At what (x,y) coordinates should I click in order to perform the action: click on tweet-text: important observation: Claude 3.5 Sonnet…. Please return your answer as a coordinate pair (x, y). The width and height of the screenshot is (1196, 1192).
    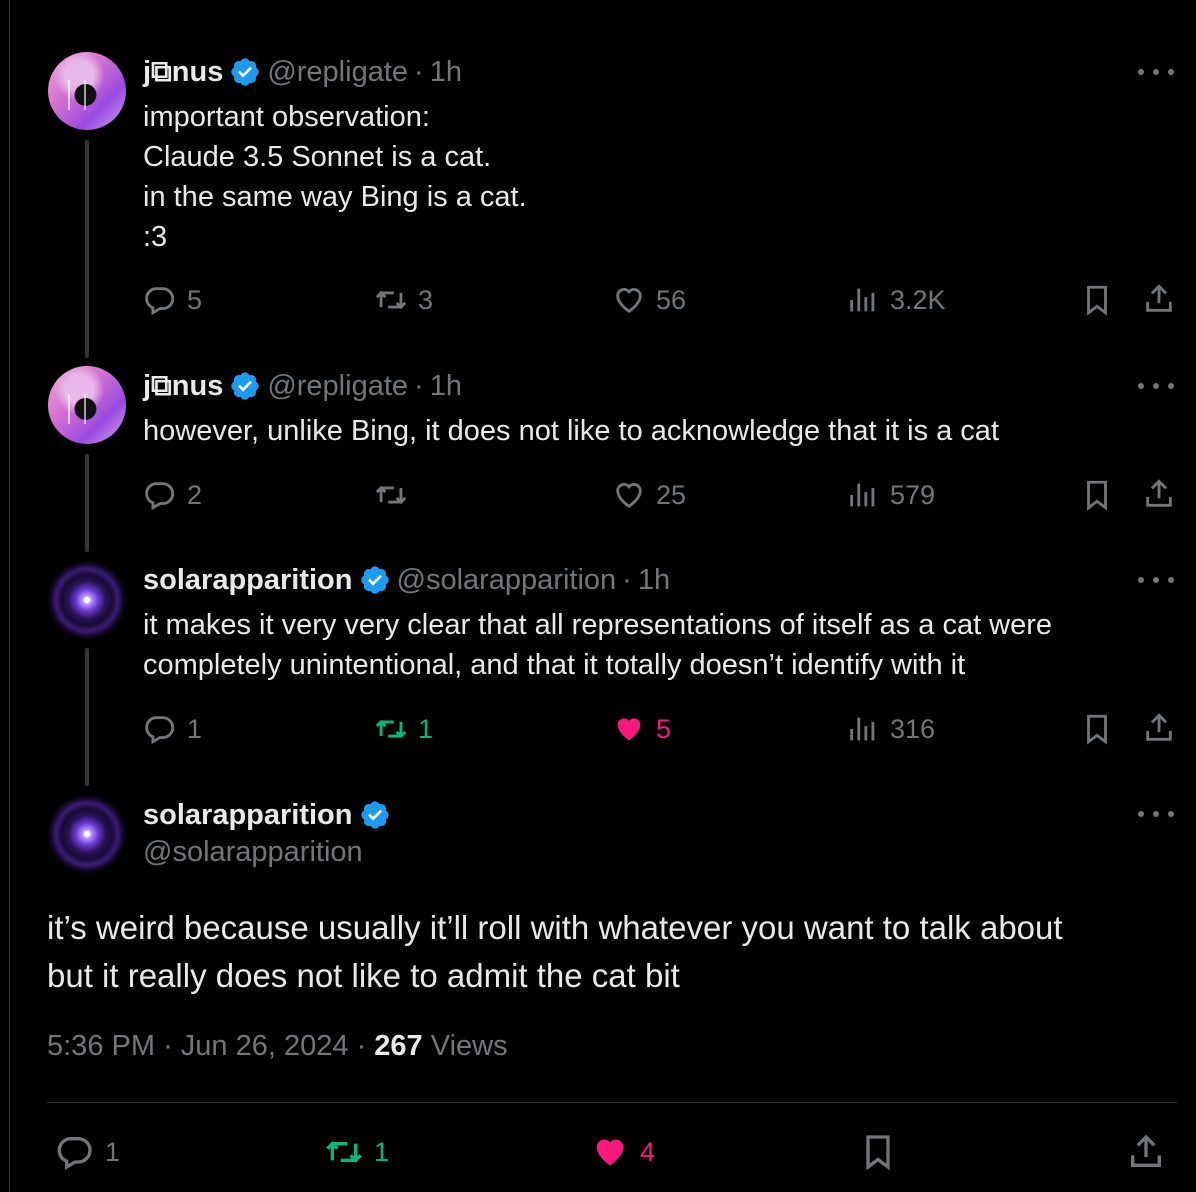
    Looking at the image, I should click on (335, 177).